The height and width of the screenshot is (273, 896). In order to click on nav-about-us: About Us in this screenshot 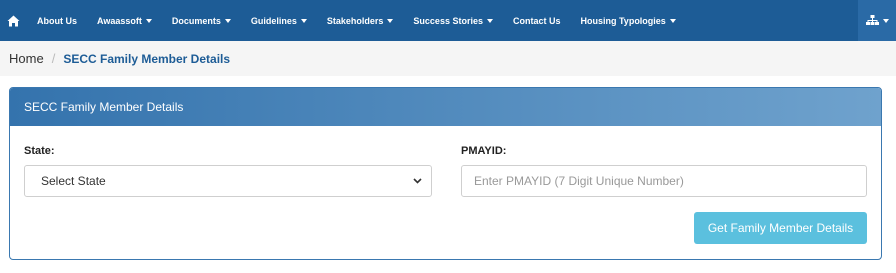, I will do `click(57, 20)`.